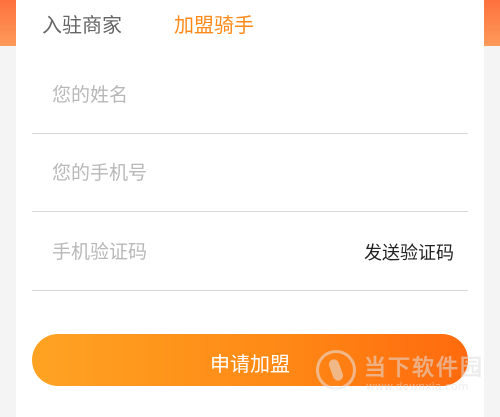 The width and height of the screenshot is (500, 417). Describe the element at coordinates (409, 252) in the screenshot. I see `send-code-button: 发送验证码` at that location.